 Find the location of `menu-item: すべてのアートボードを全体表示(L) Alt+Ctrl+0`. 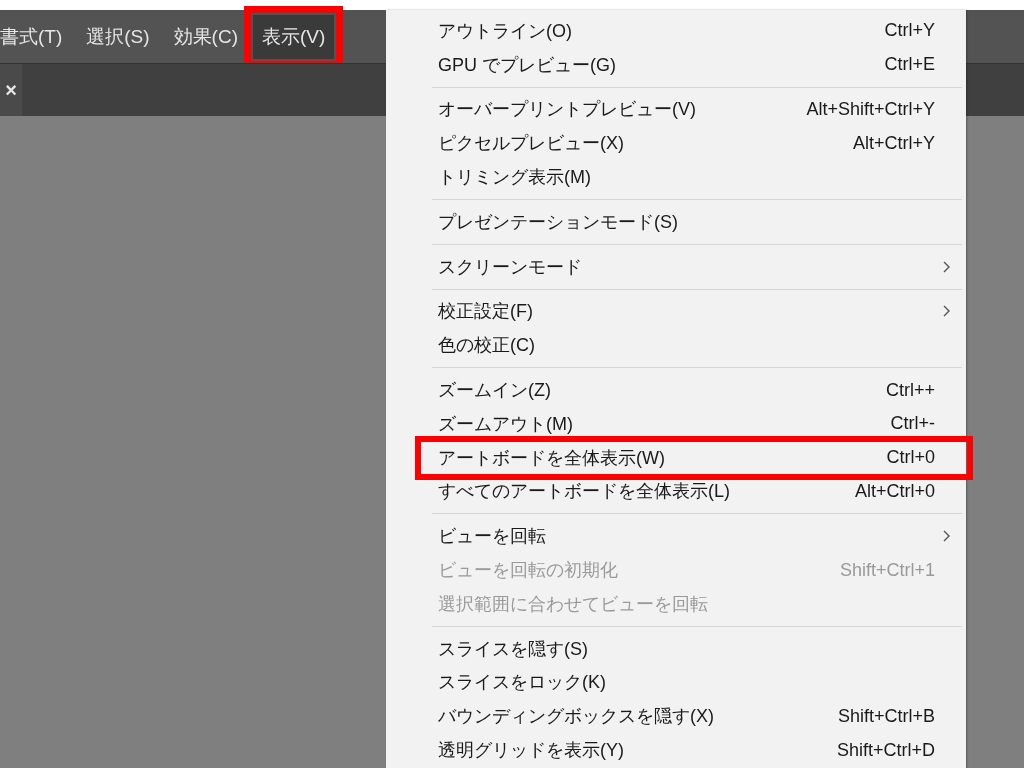

menu-item: すべてのアートボードを全体表示(L) Alt+Ctrl+0 is located at coordinates (691, 491).